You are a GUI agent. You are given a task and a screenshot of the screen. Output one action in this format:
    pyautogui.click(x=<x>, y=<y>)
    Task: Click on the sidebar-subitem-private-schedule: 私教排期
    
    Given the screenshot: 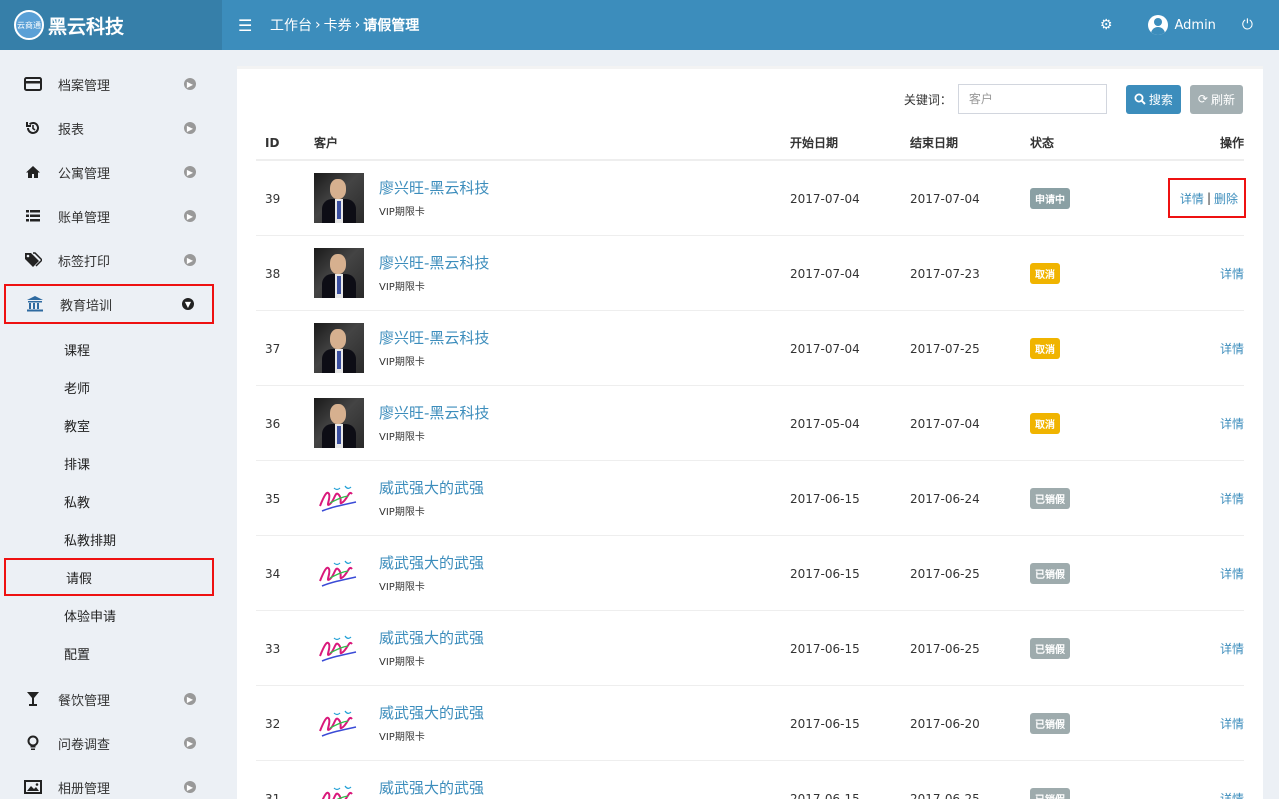 What is the action you would take?
    pyautogui.click(x=109, y=539)
    